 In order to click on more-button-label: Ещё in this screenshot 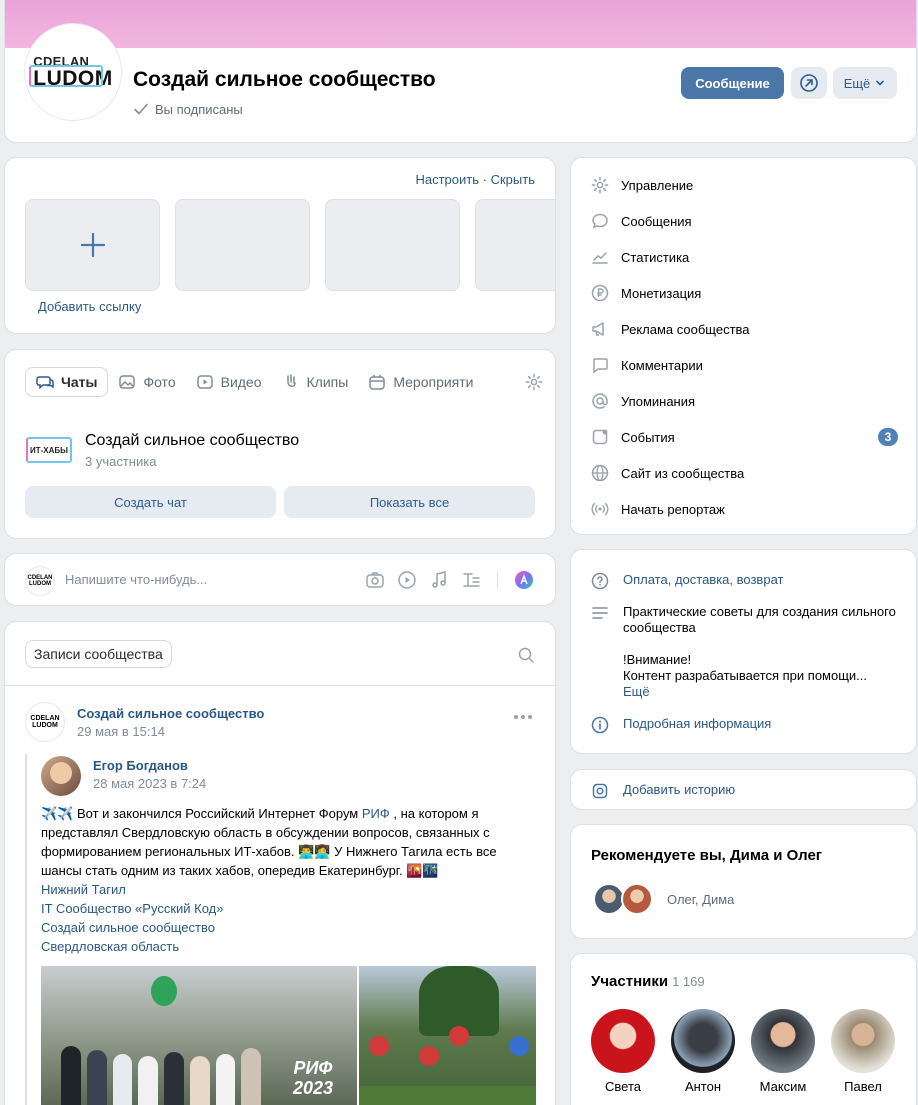, I will do `click(857, 83)`.